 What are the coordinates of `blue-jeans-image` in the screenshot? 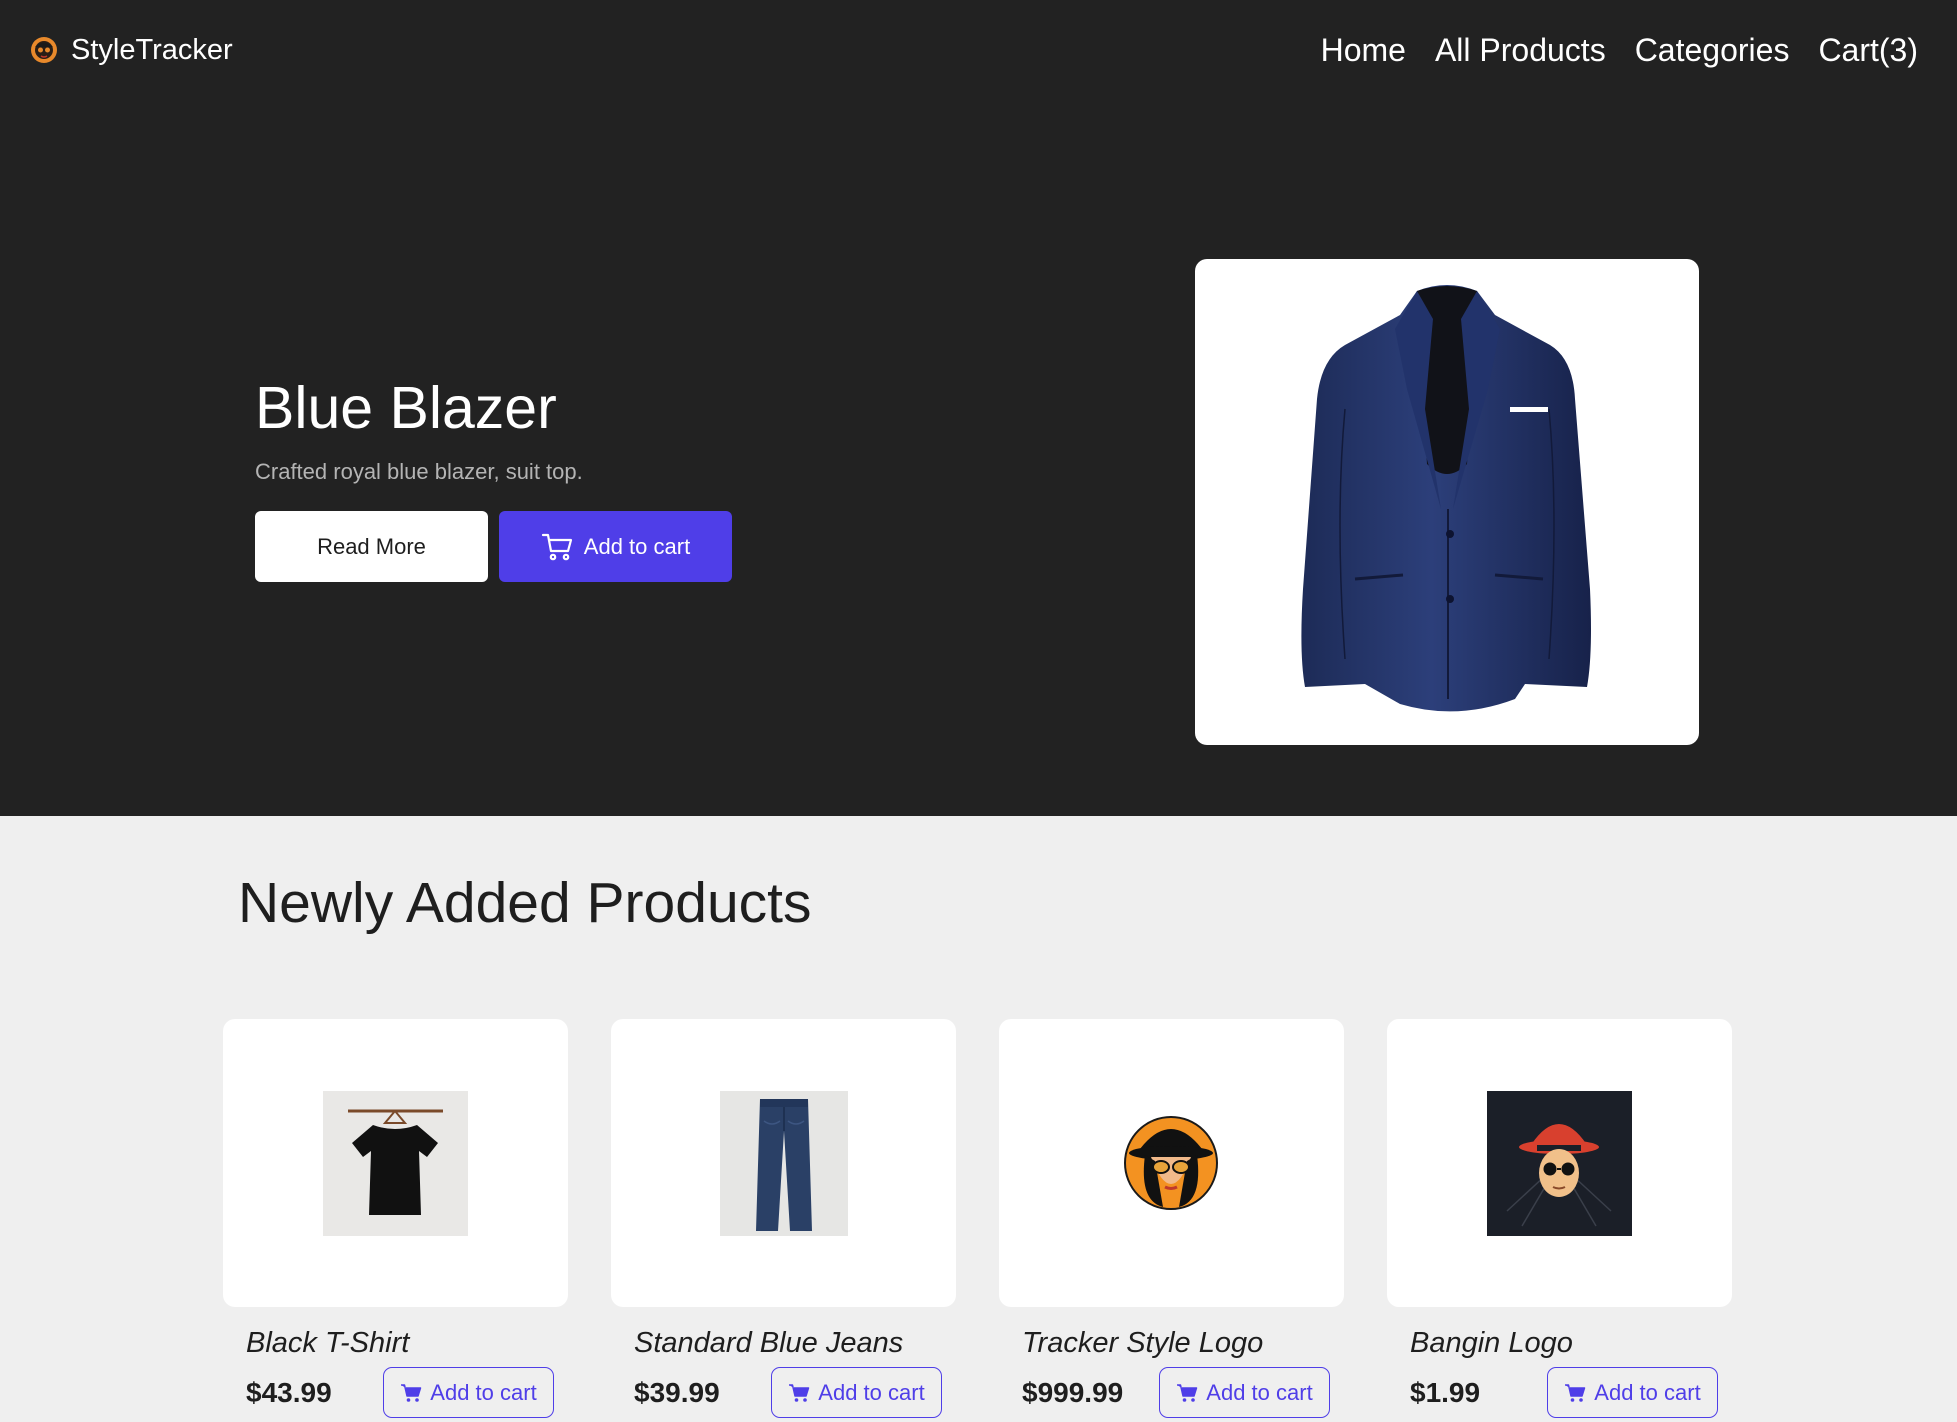 It's located at (783, 1163).